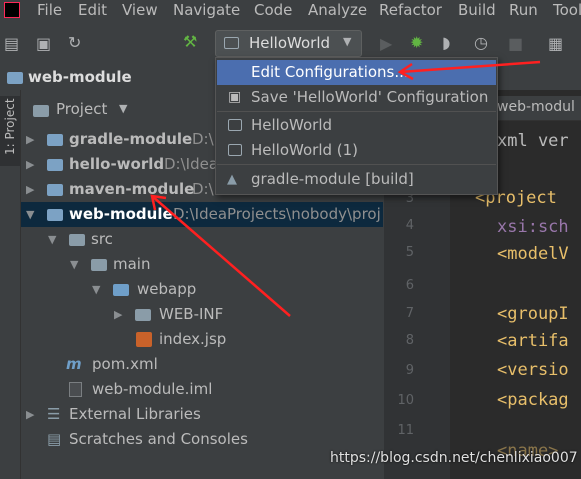  Describe the element at coordinates (11, 43) in the screenshot. I see `open-folder-icon: ▤` at that location.